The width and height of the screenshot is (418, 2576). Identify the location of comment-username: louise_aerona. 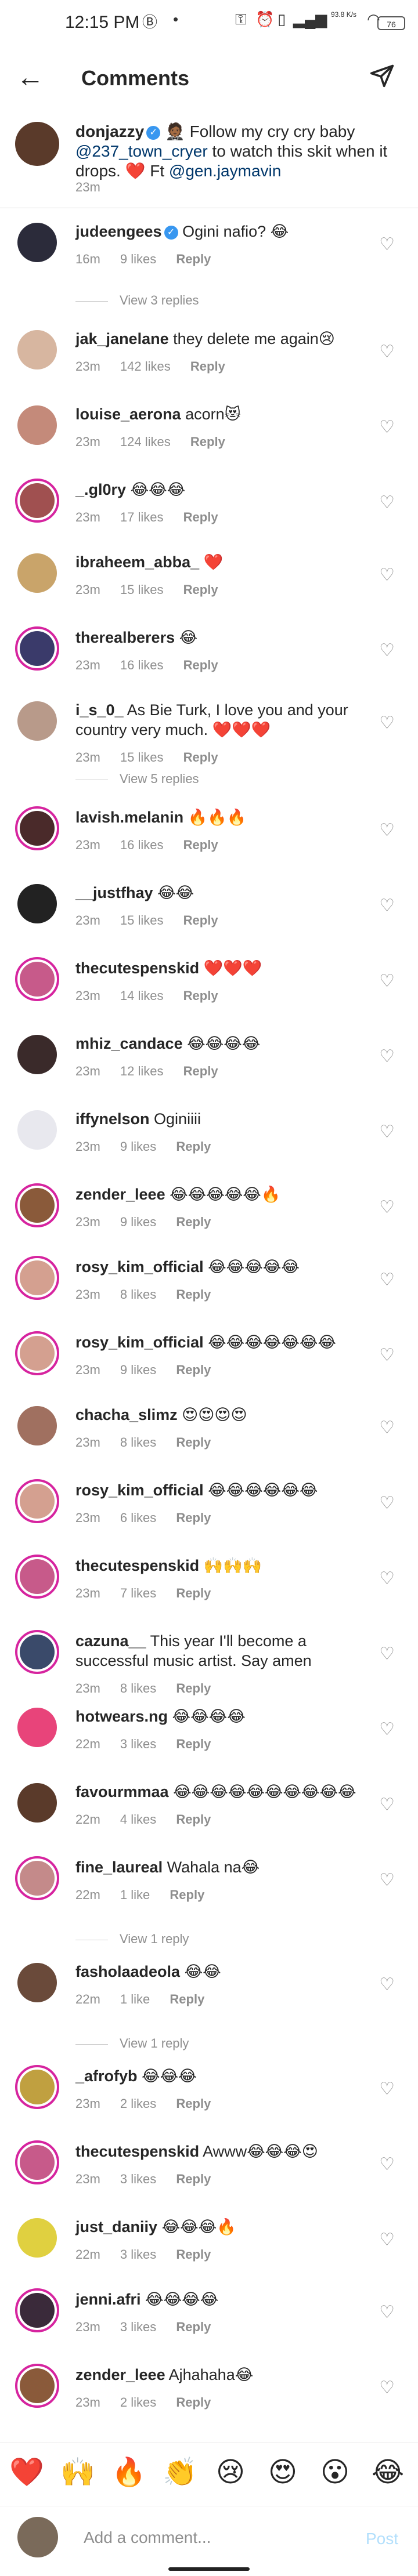
(128, 414).